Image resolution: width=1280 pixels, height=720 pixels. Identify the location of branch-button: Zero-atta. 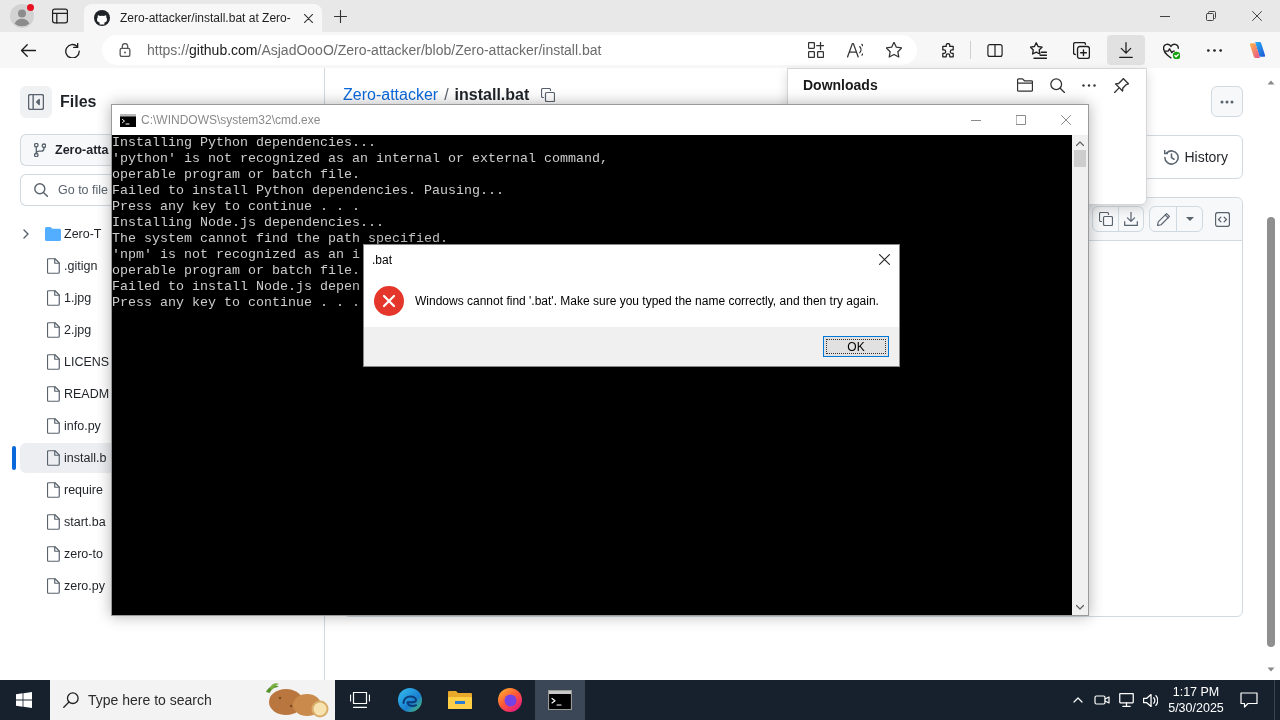
(65, 150).